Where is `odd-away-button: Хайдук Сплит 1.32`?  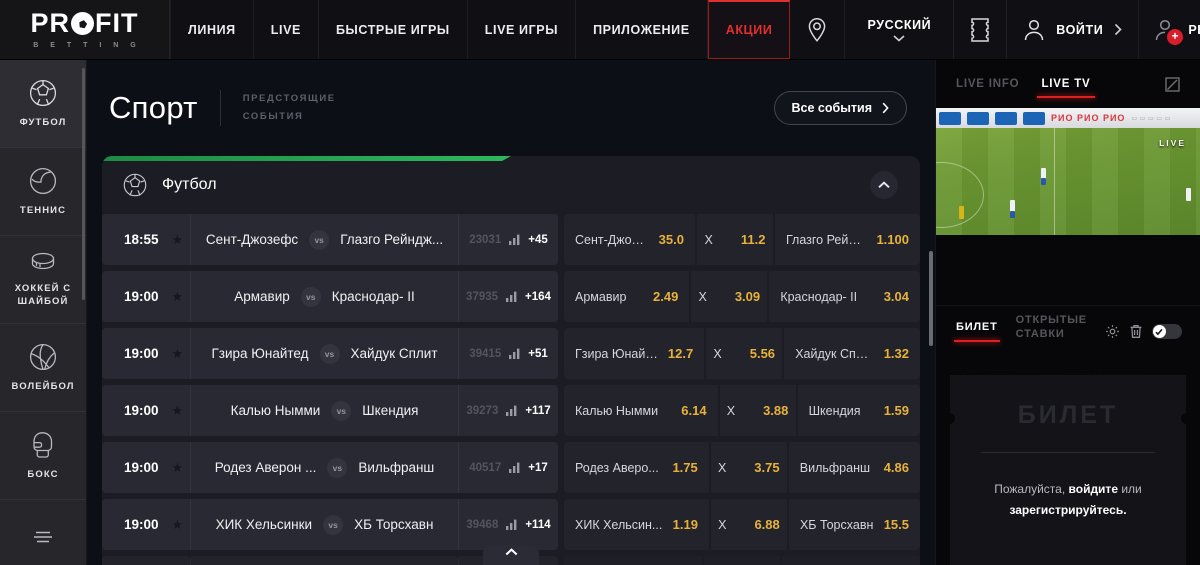 odd-away-button: Хайдук Сплит 1.32 is located at coordinates (852, 353).